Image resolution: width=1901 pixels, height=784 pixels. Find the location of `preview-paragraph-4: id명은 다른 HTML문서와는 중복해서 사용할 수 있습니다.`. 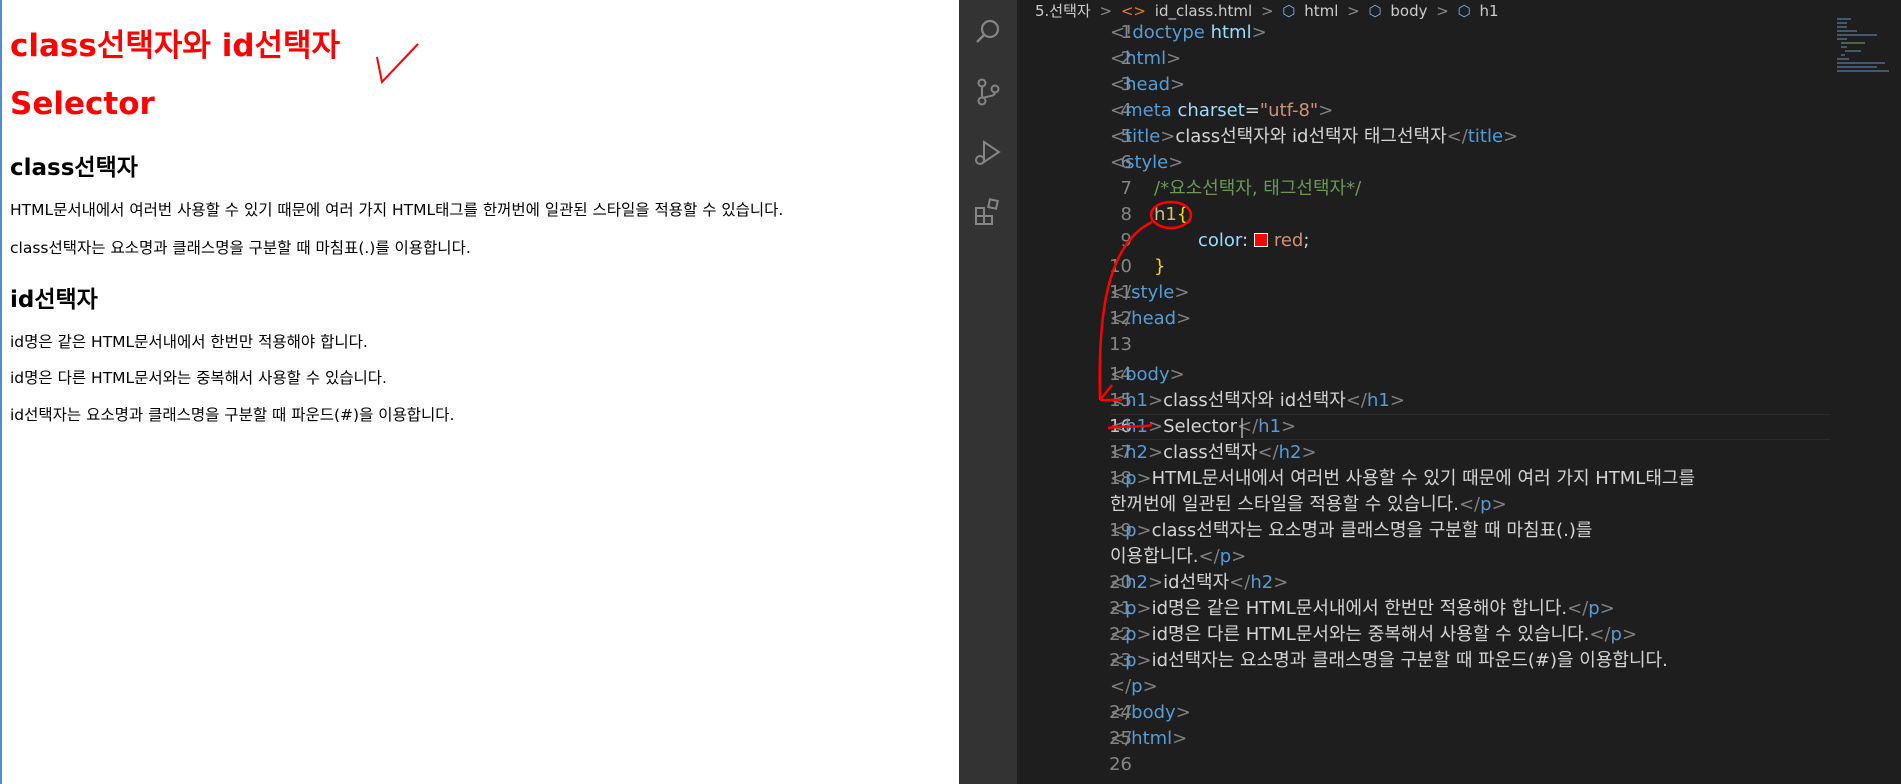

preview-paragraph-4: id명은 다른 HTML문서와는 중복해서 사용할 수 있습니다. is located at coordinates (198, 378).